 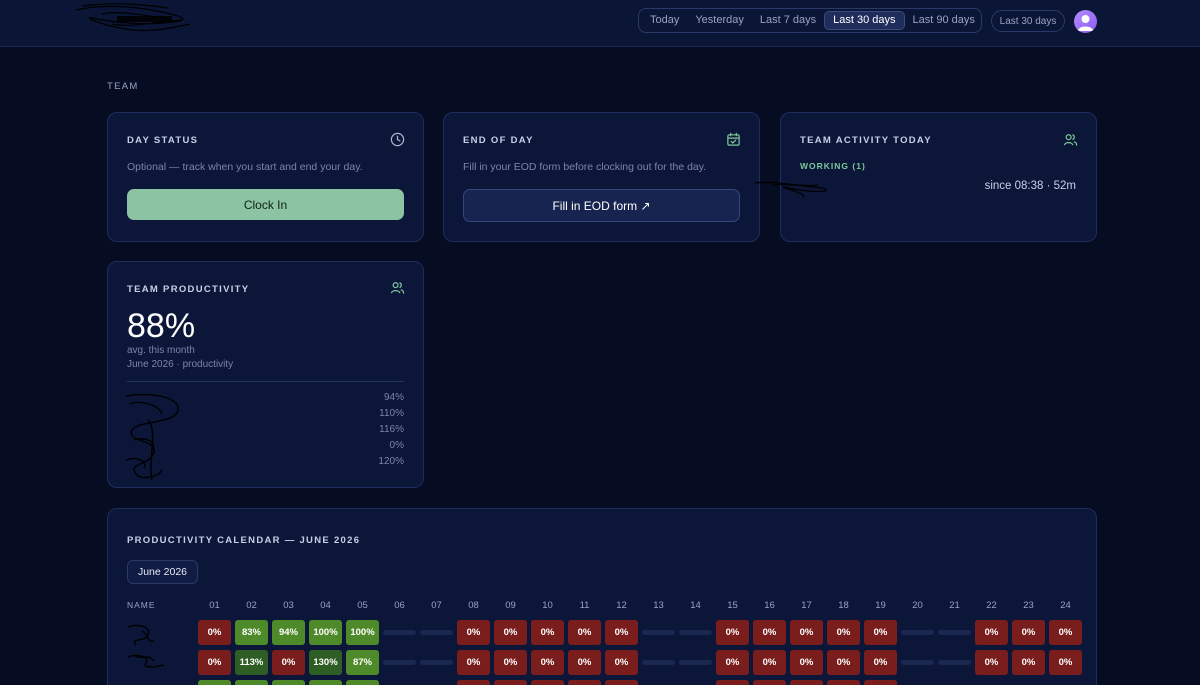 I want to click on month-selector-button: June 2026, so click(x=162, y=572).